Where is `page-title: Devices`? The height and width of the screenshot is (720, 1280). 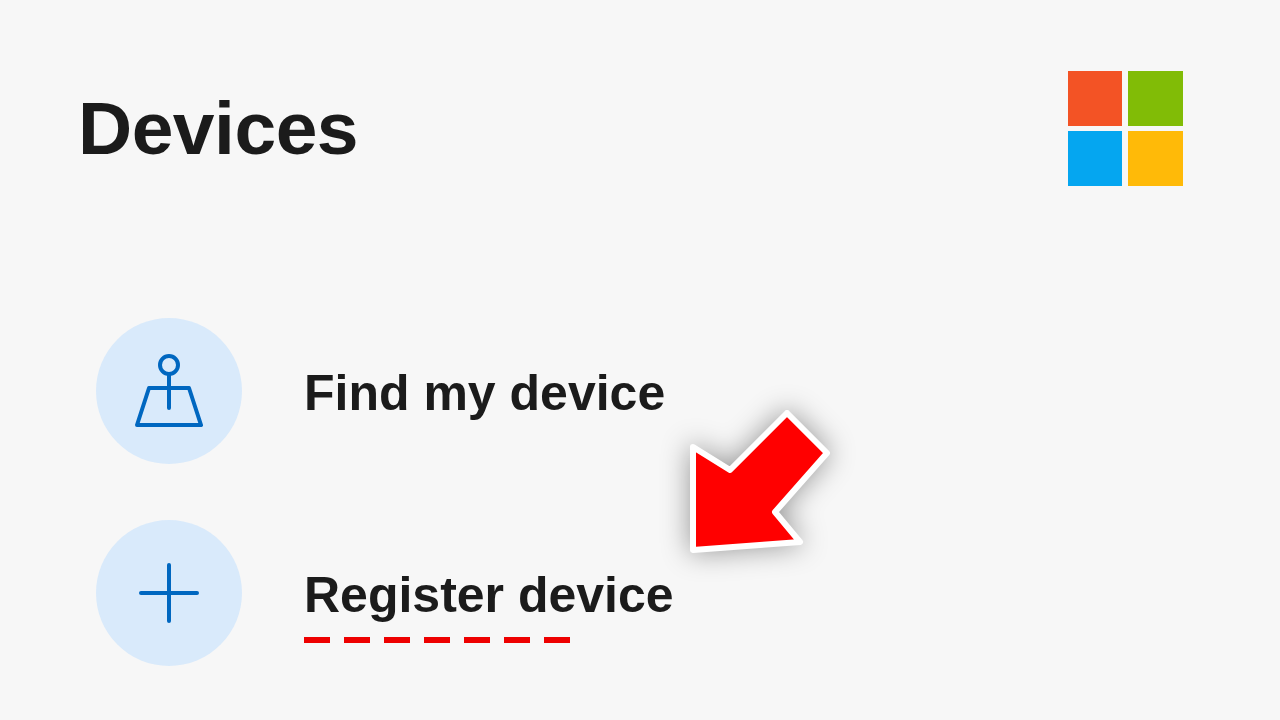 page-title: Devices is located at coordinates (218, 128).